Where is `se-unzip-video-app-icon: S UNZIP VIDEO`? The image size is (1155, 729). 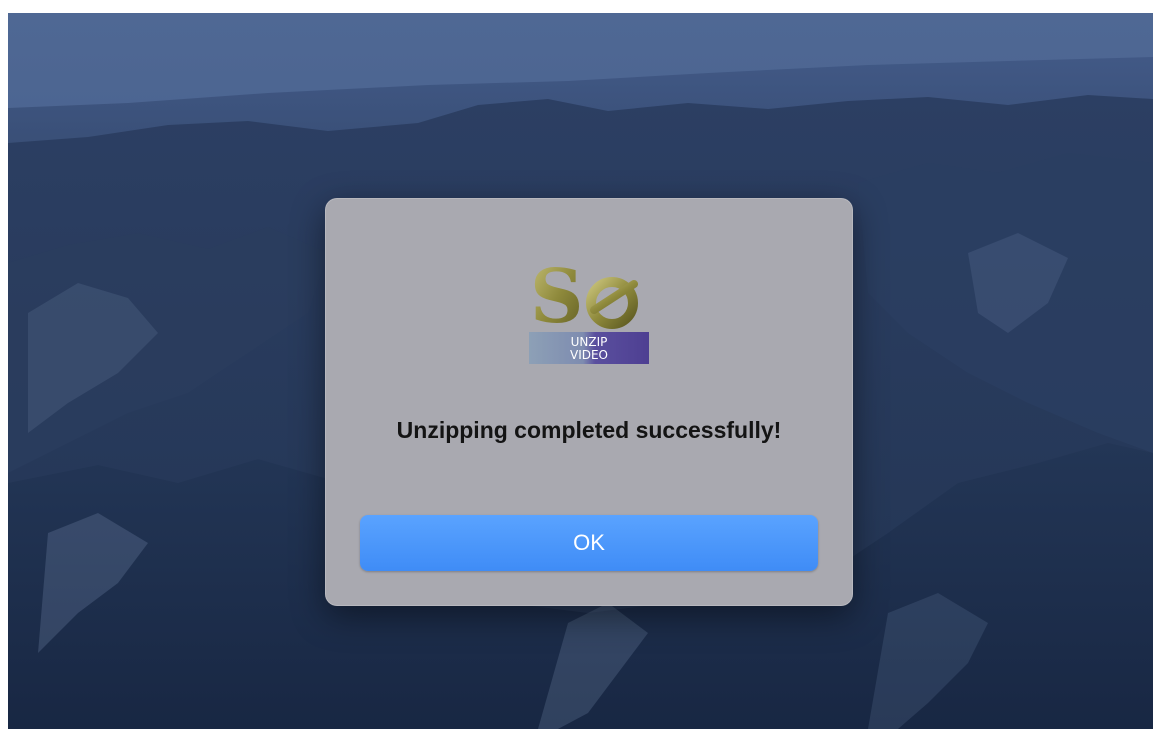
se-unzip-video-app-icon: S UNZIP VIDEO is located at coordinates (589, 309).